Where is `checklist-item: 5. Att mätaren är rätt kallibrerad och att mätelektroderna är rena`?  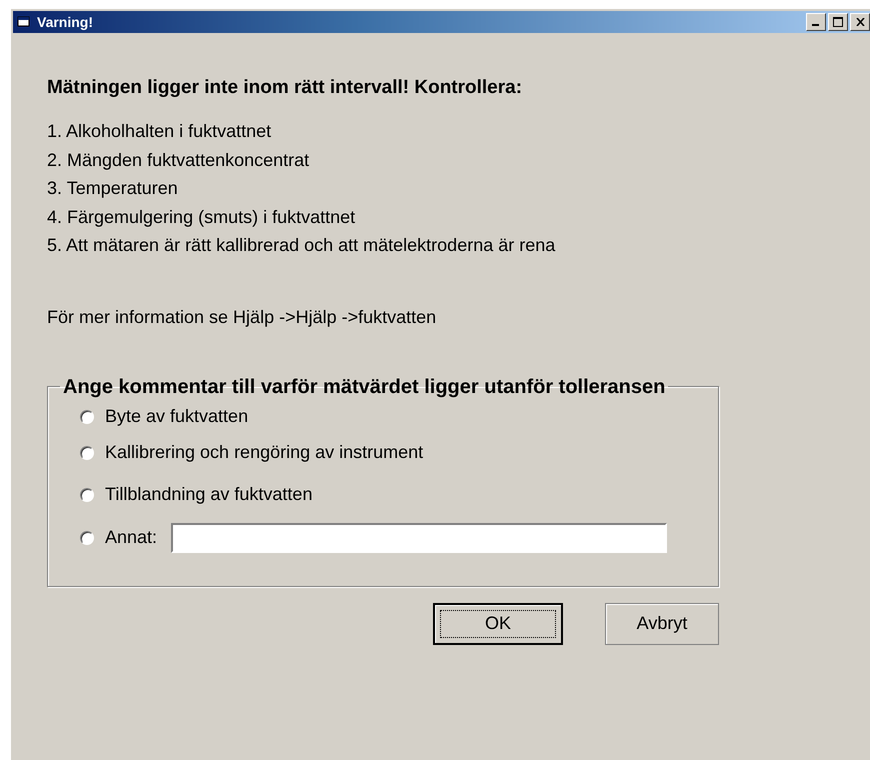
checklist-item: 5. Att mätaren är rätt kallibrerad och att mätelektroderna är rena is located at coordinates (301, 245).